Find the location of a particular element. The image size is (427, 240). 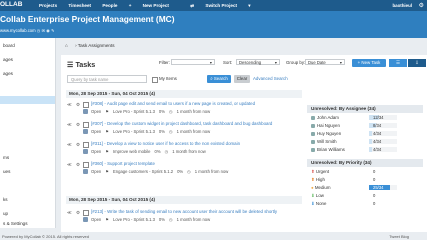

nav-new-project: + New Project is located at coordinates (154, 5).